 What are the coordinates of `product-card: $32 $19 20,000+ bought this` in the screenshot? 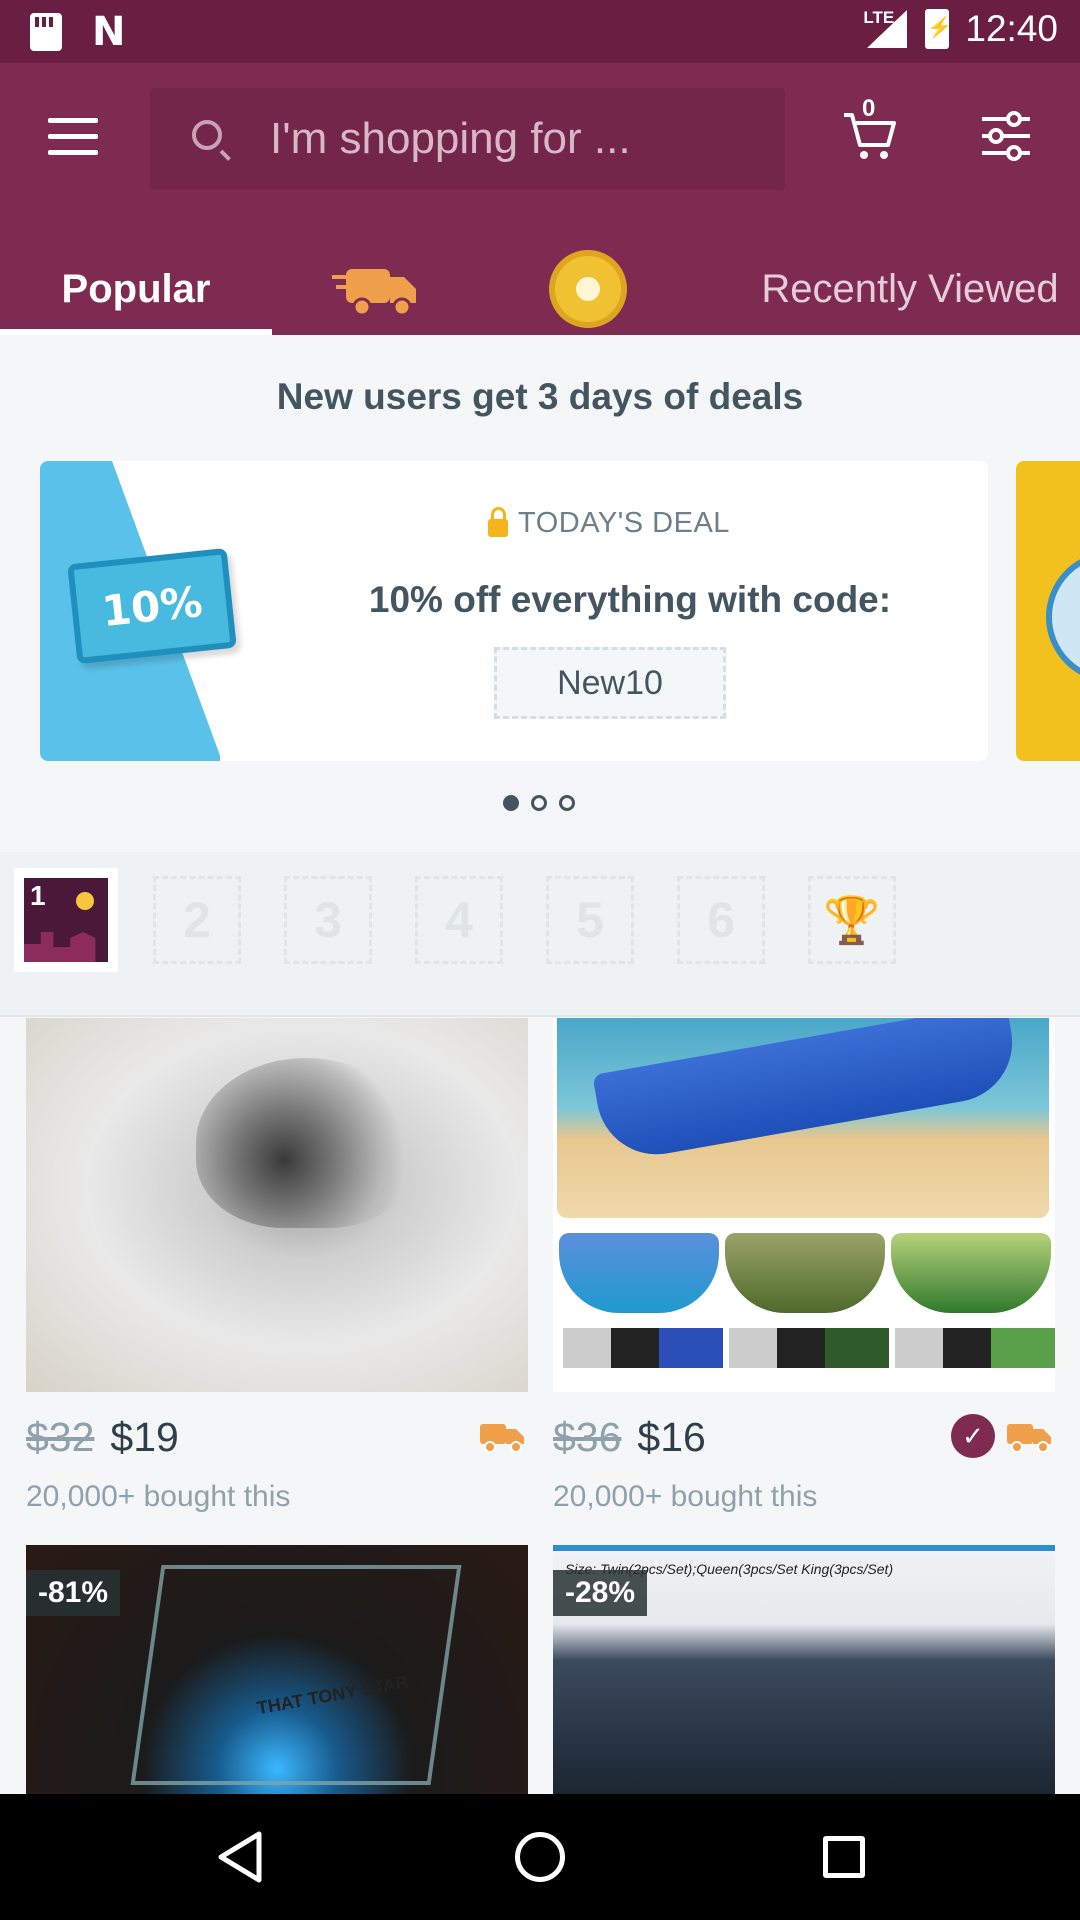 It's located at (277, 1268).